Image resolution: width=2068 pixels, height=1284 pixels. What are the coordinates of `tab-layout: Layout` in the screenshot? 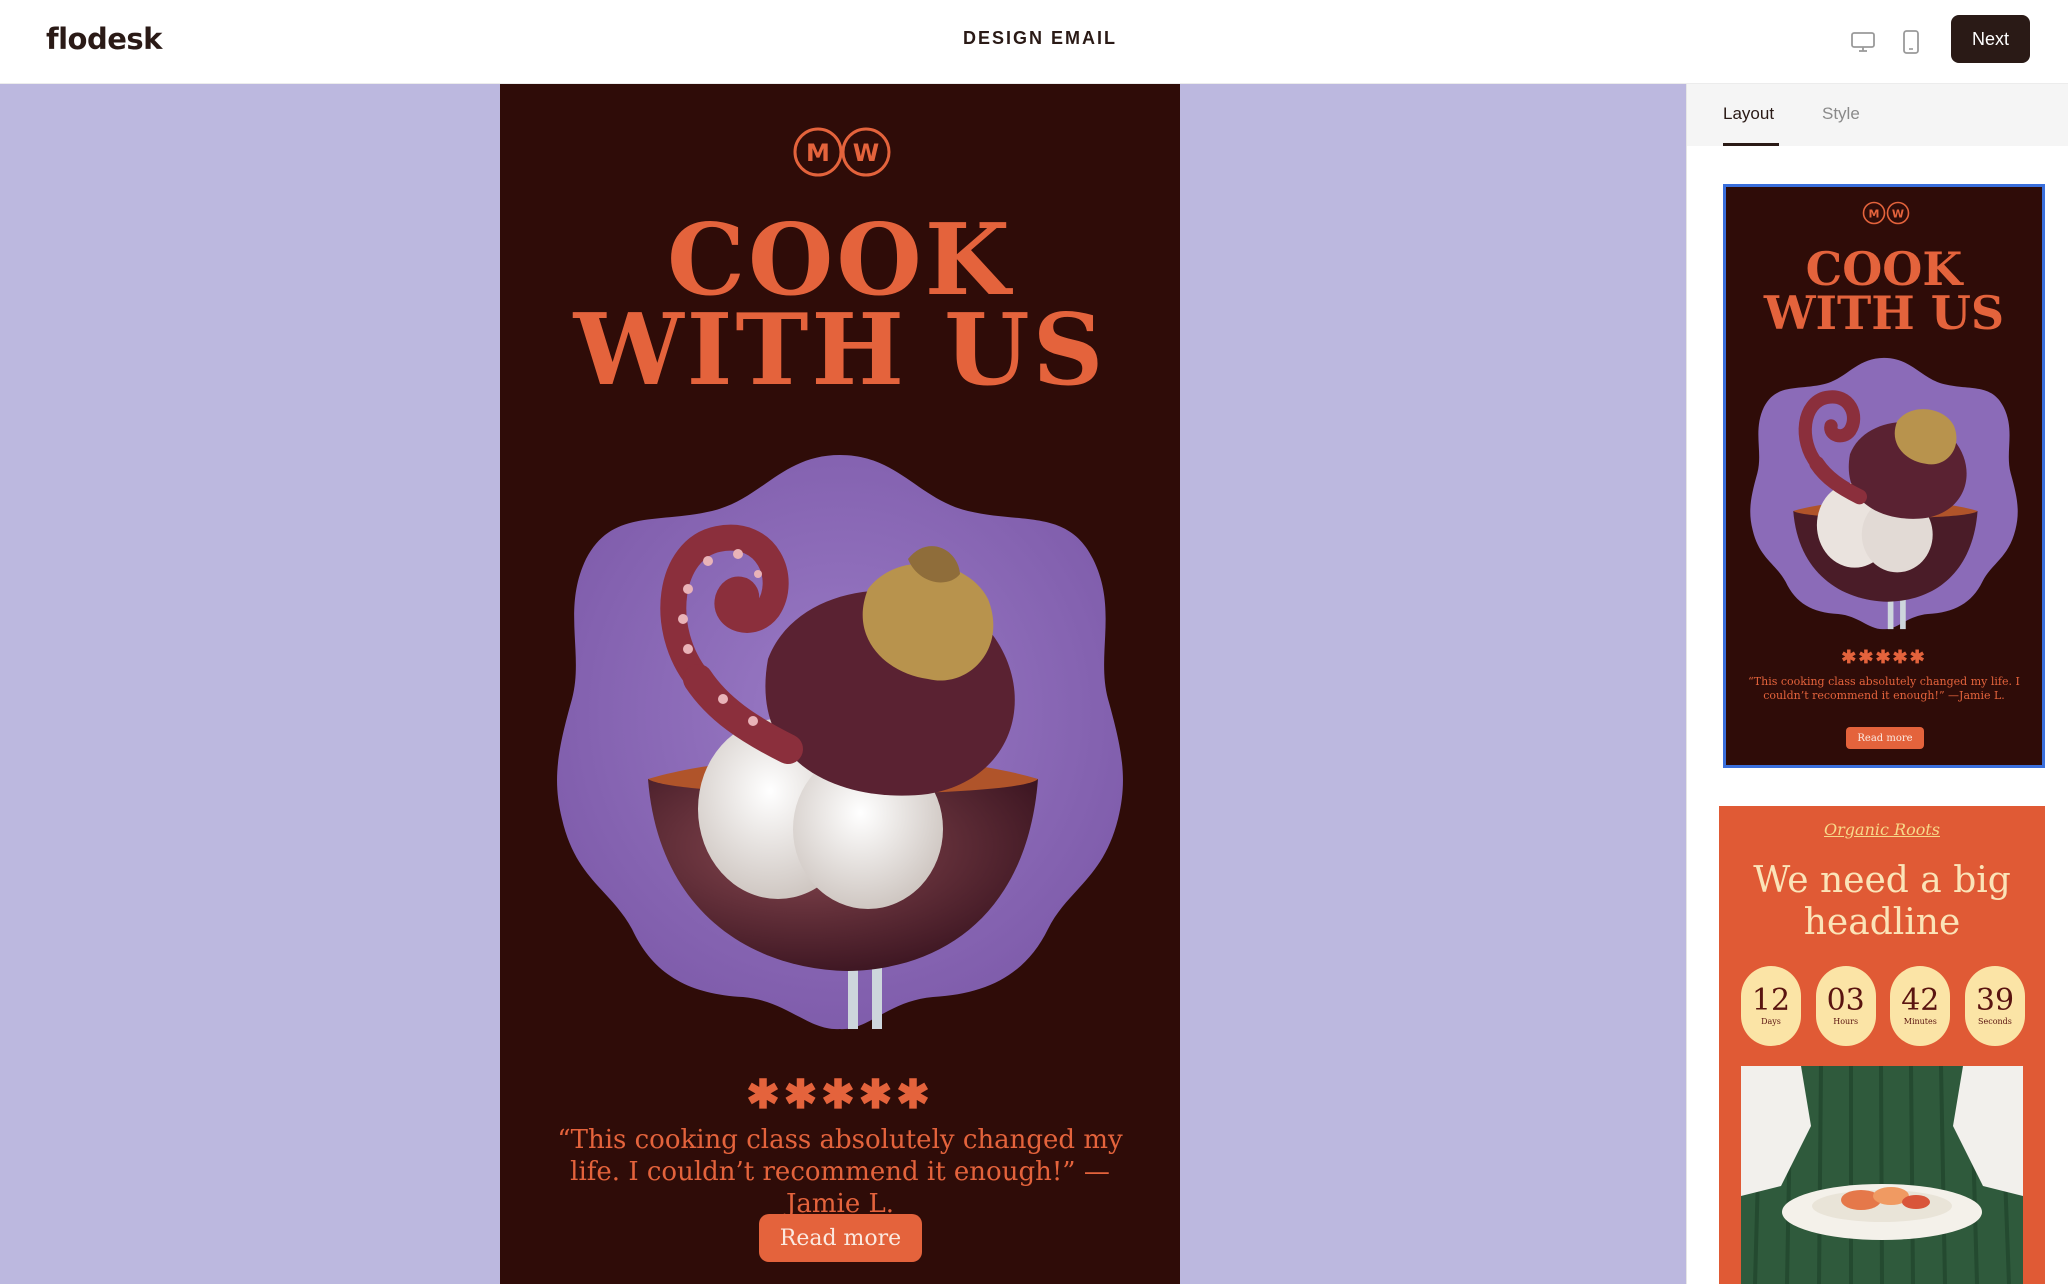 It's located at (1748, 114).